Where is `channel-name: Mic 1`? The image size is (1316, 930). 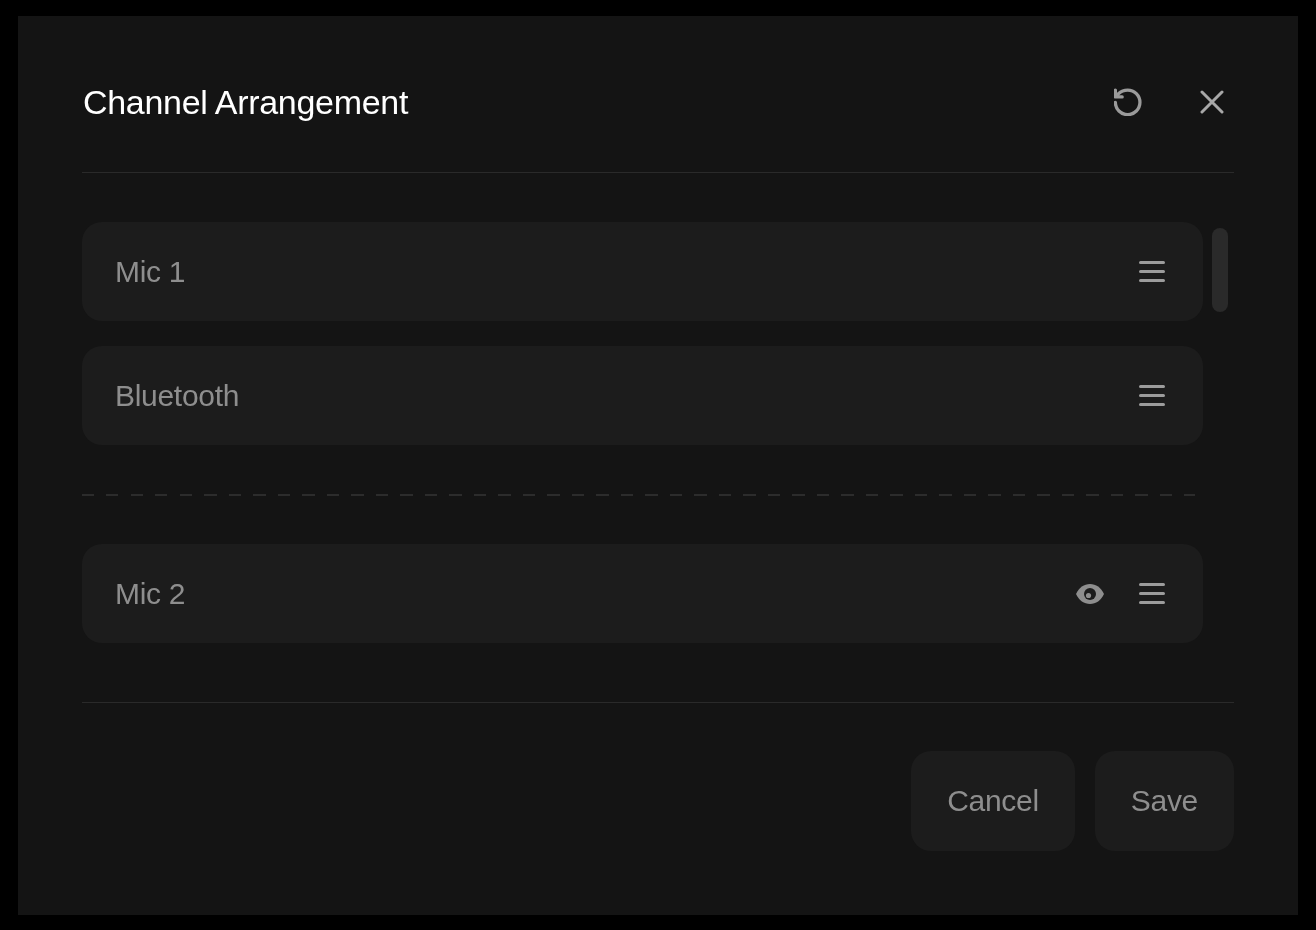
channel-name: Mic 1 is located at coordinates (150, 271).